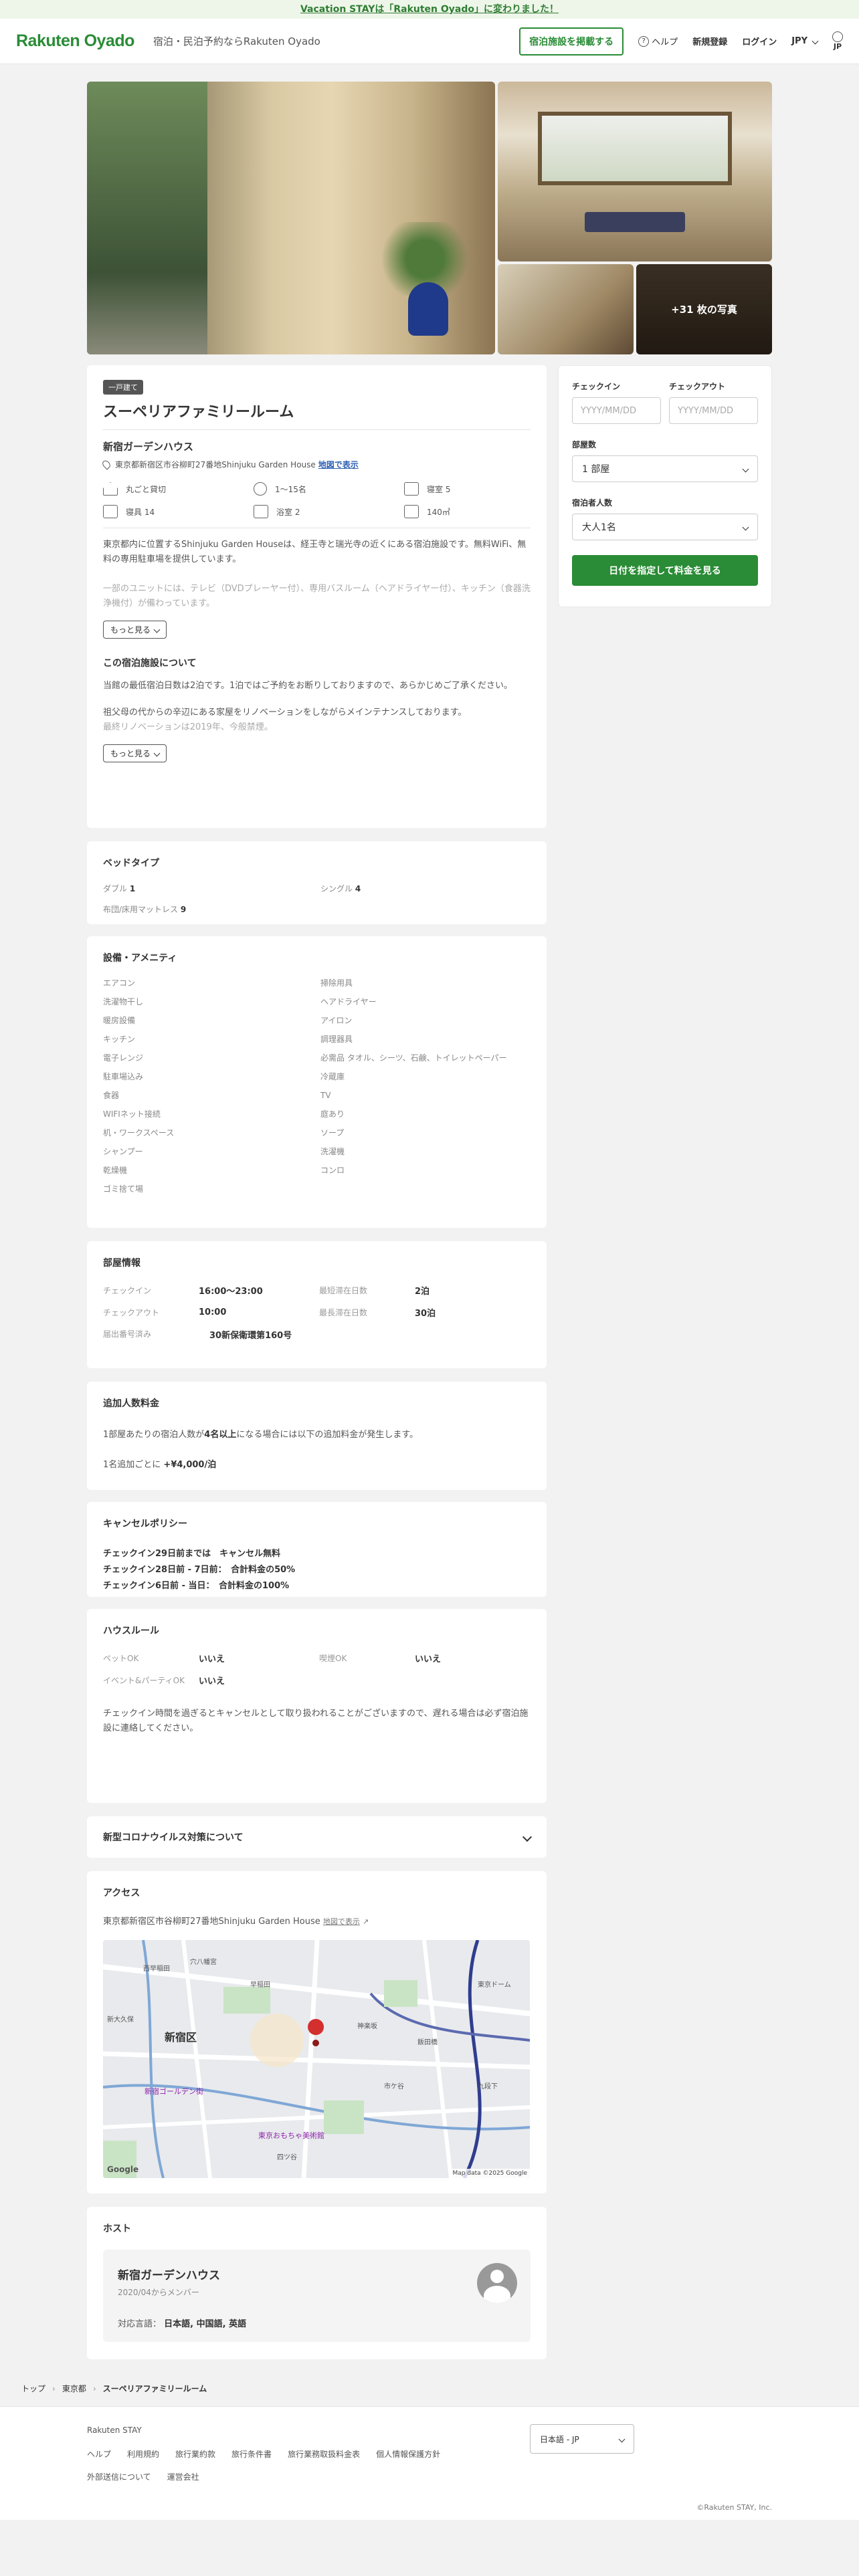 The height and width of the screenshot is (2576, 859). Describe the element at coordinates (338, 465) in the screenshot. I see `show-map-link: 地図で表示` at that location.